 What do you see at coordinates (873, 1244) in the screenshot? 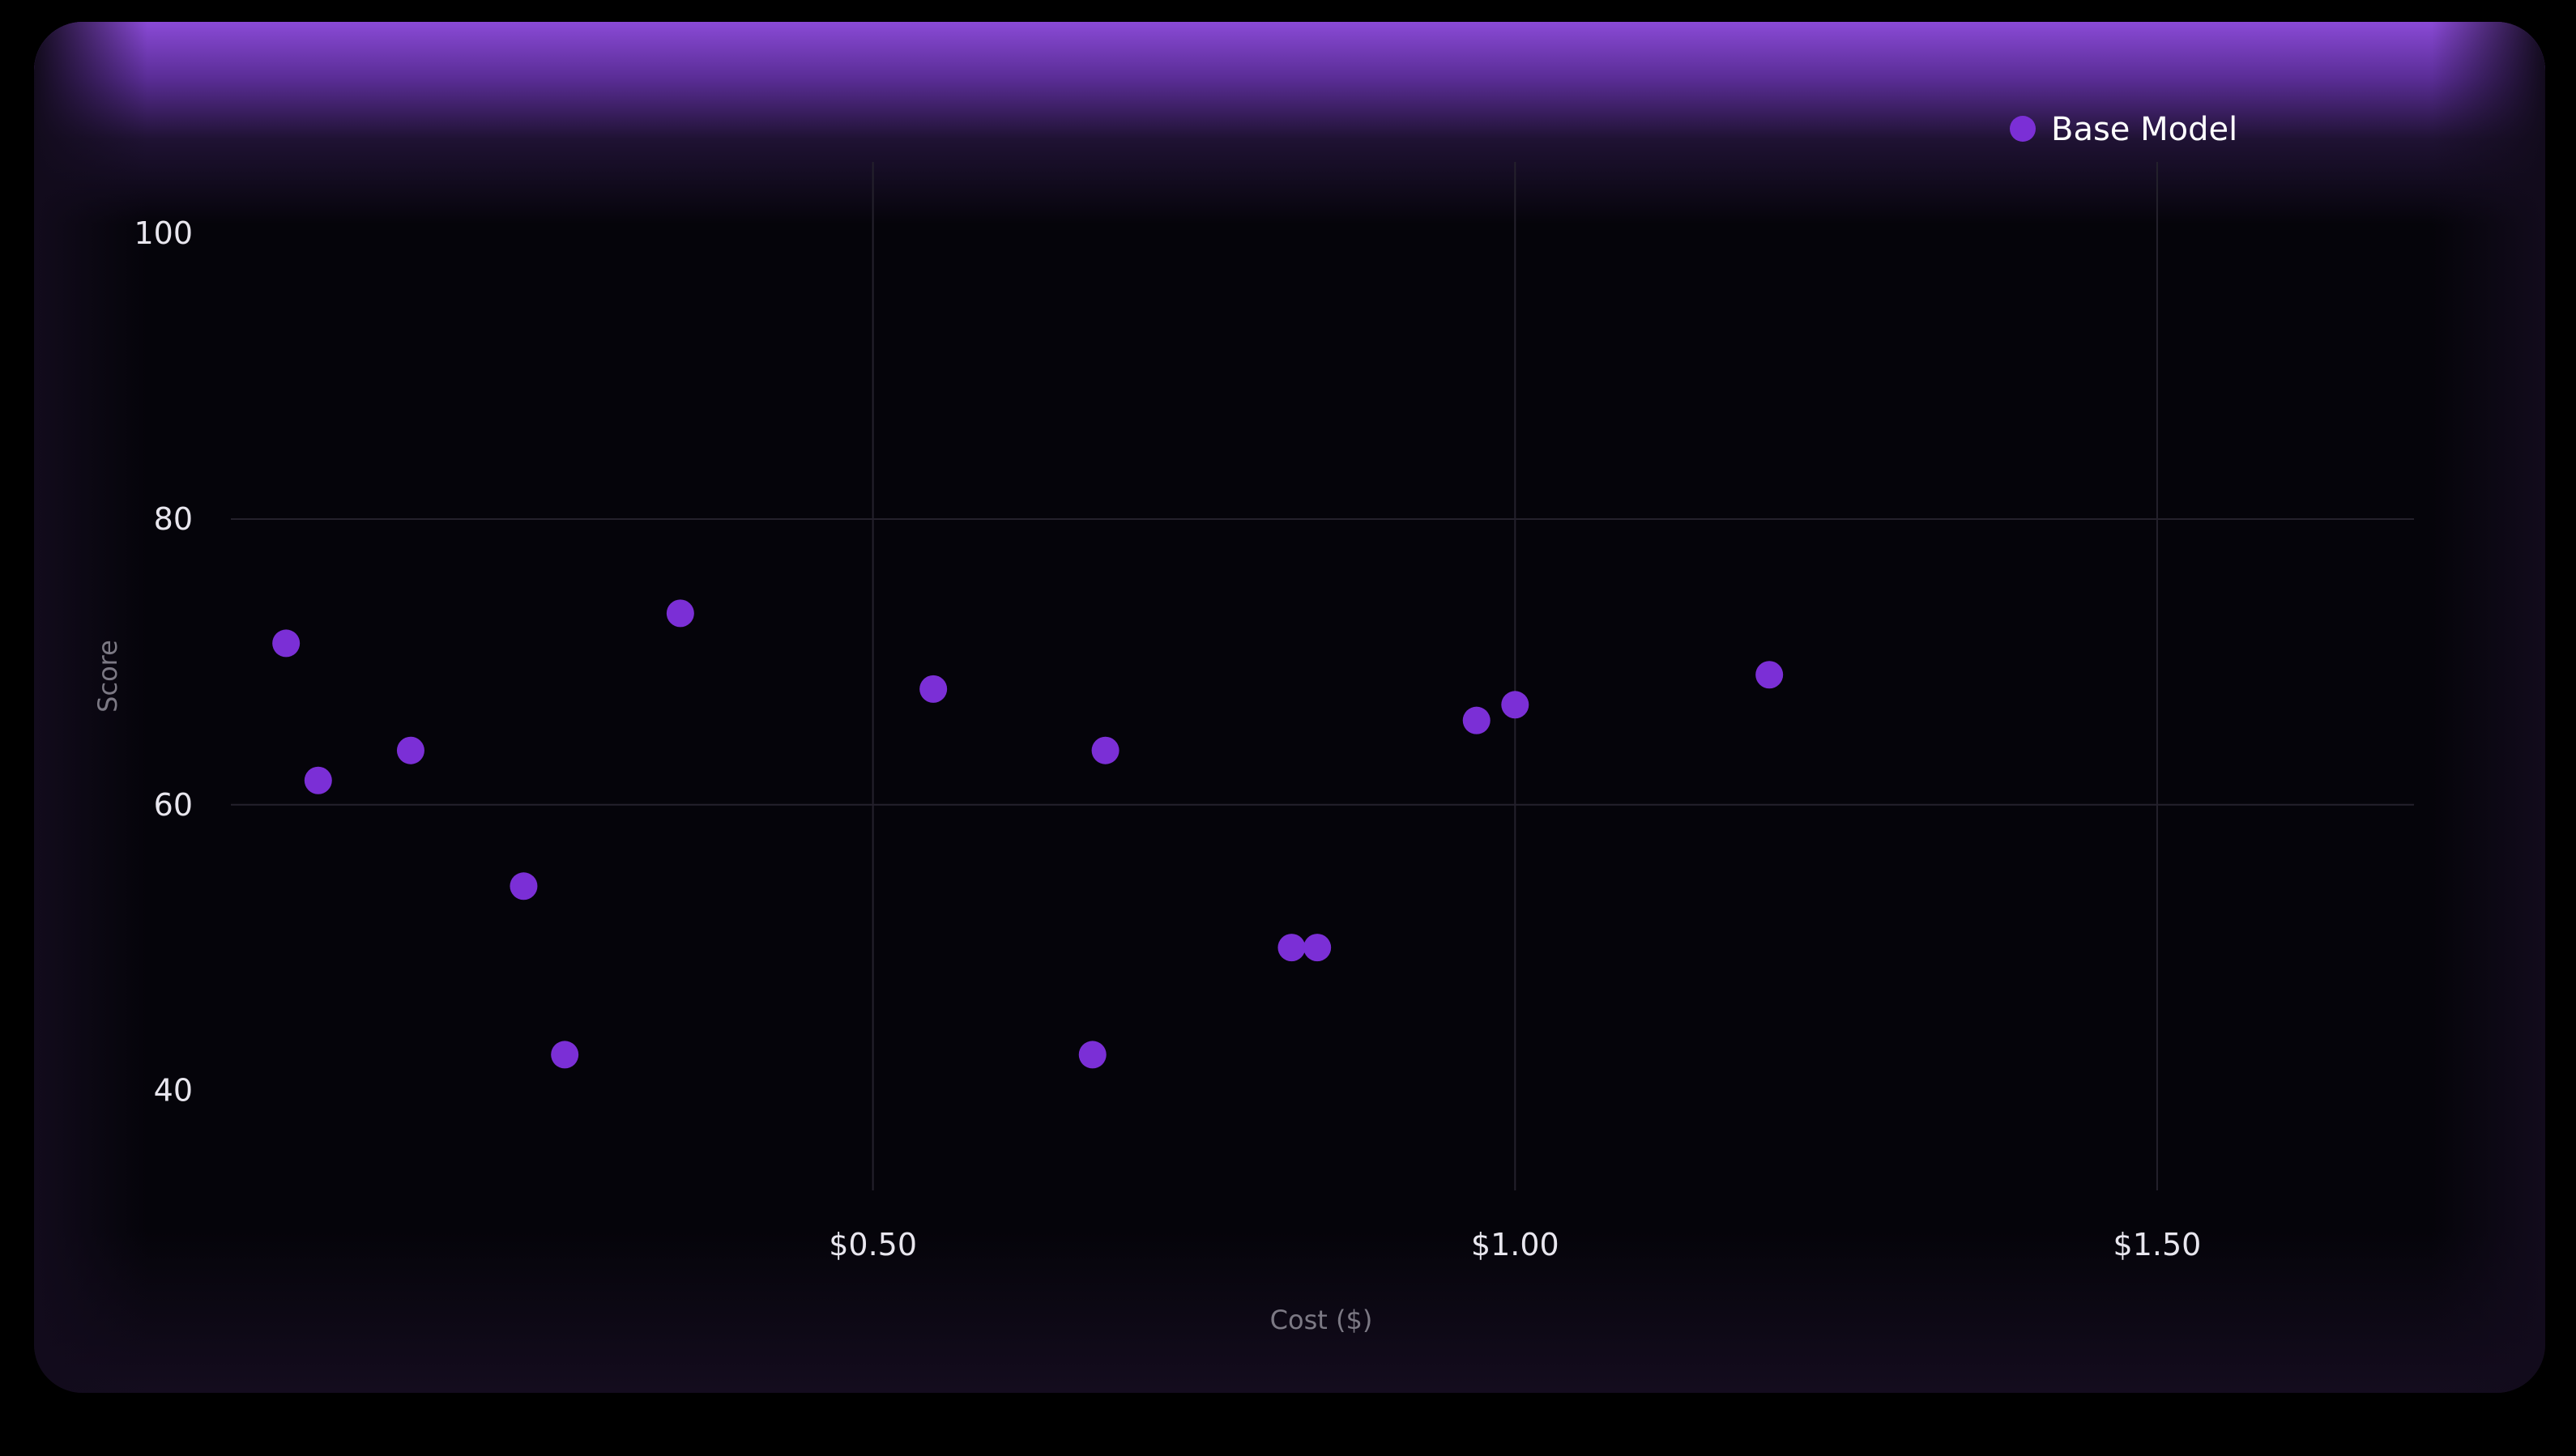
I see `x-tick-label: $0.50` at bounding box center [873, 1244].